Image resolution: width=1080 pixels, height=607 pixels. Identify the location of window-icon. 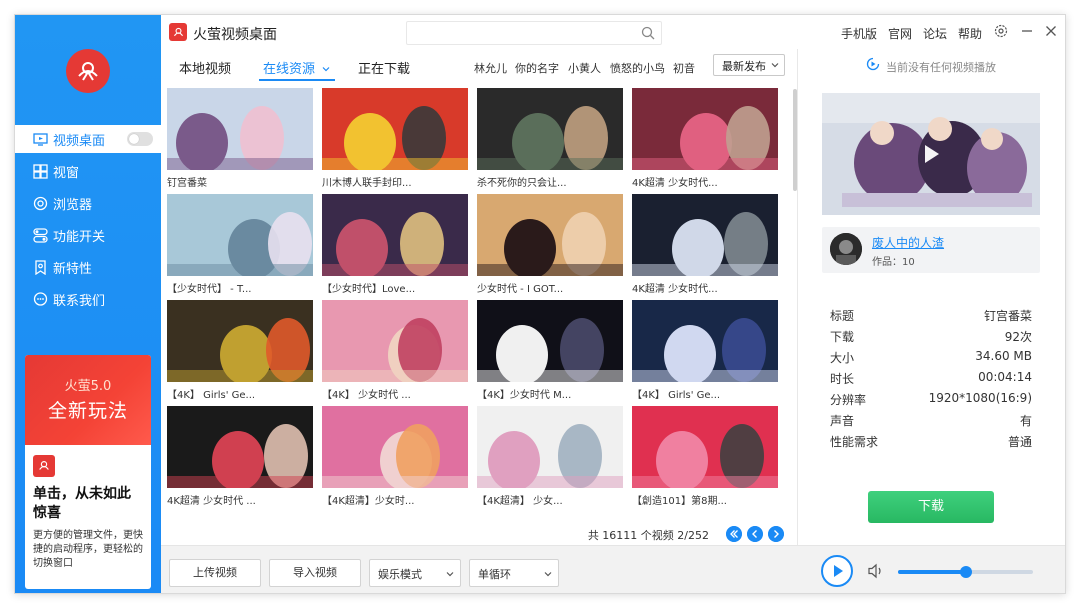
(40, 171).